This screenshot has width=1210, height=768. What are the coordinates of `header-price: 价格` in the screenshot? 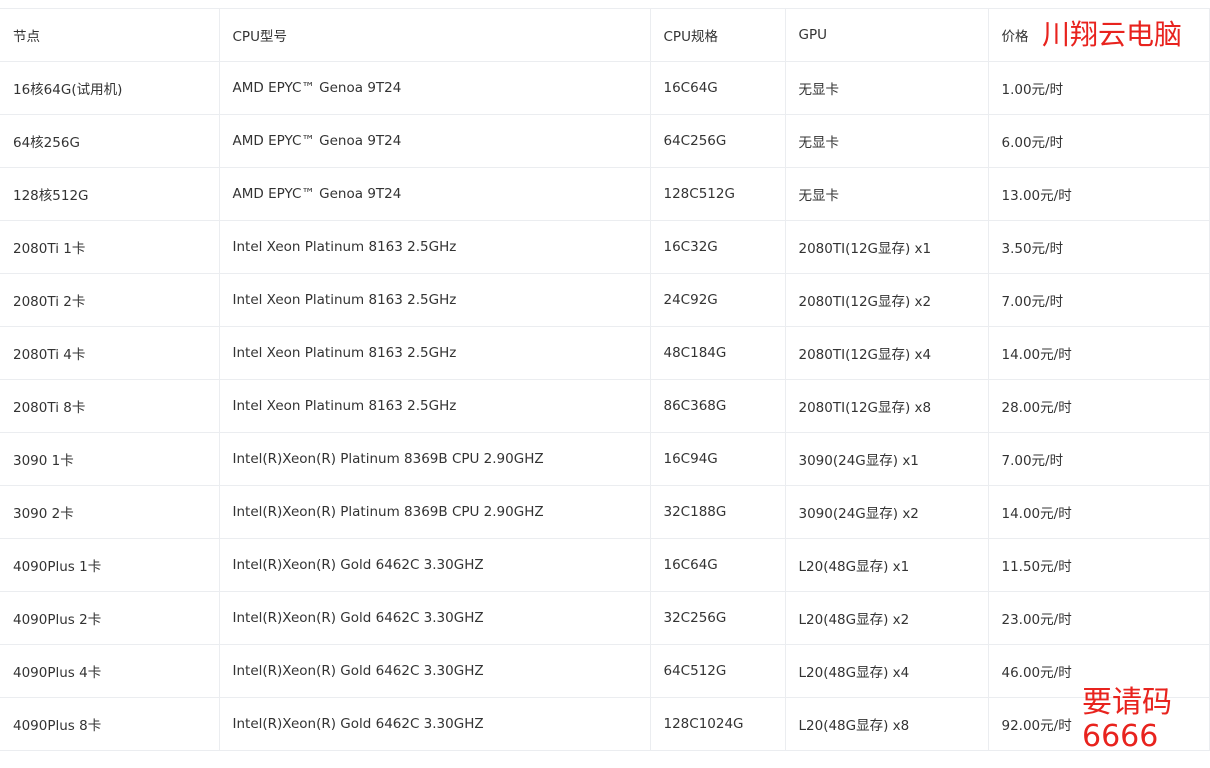 It's located at (1099, 35).